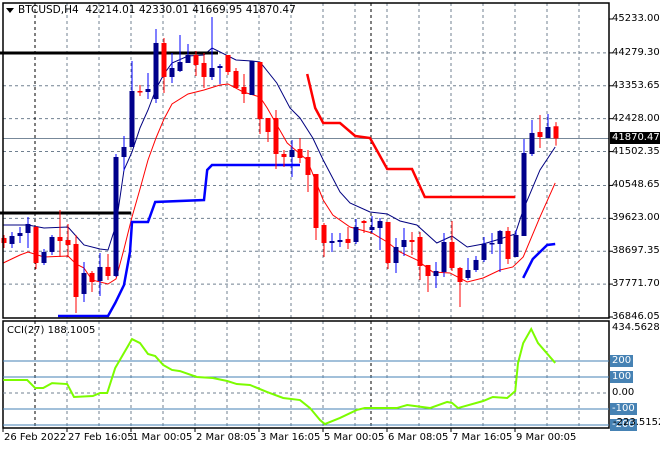 The width and height of the screenshot is (660, 450). Describe the element at coordinates (179, 240) in the screenshot. I see `support-stop-line` at that location.